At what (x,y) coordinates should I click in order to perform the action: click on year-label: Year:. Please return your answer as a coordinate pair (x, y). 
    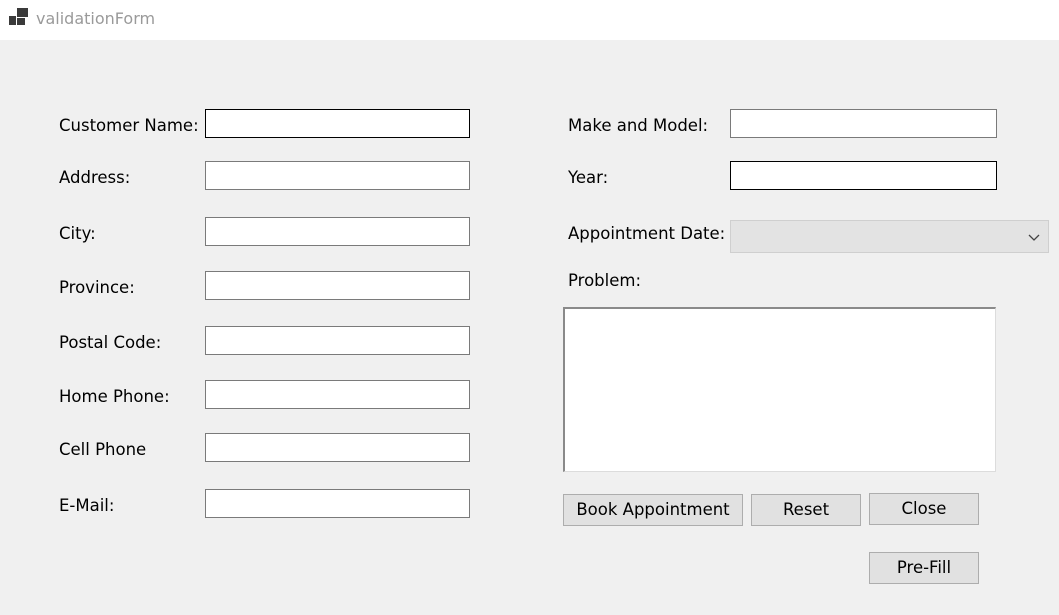
    Looking at the image, I should click on (588, 177).